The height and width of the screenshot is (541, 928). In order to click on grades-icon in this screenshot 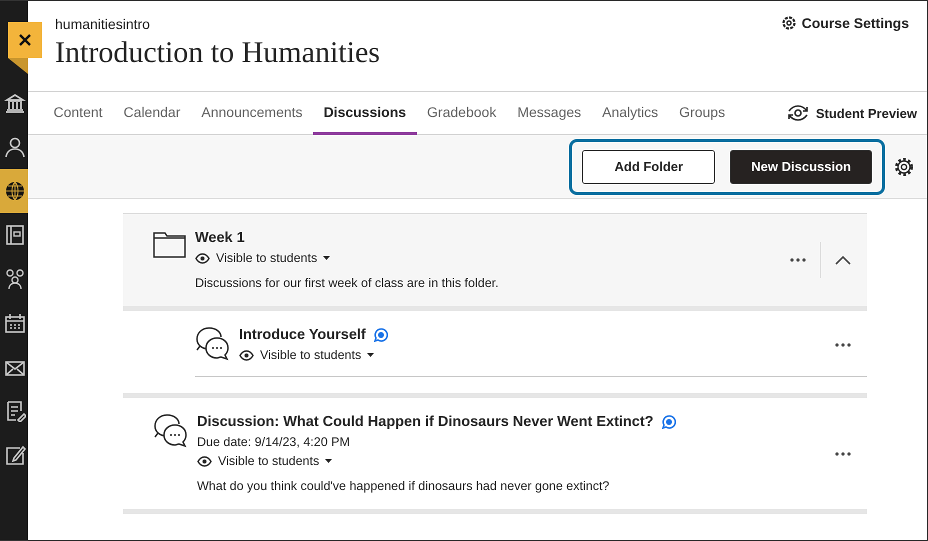, I will do `click(15, 411)`.